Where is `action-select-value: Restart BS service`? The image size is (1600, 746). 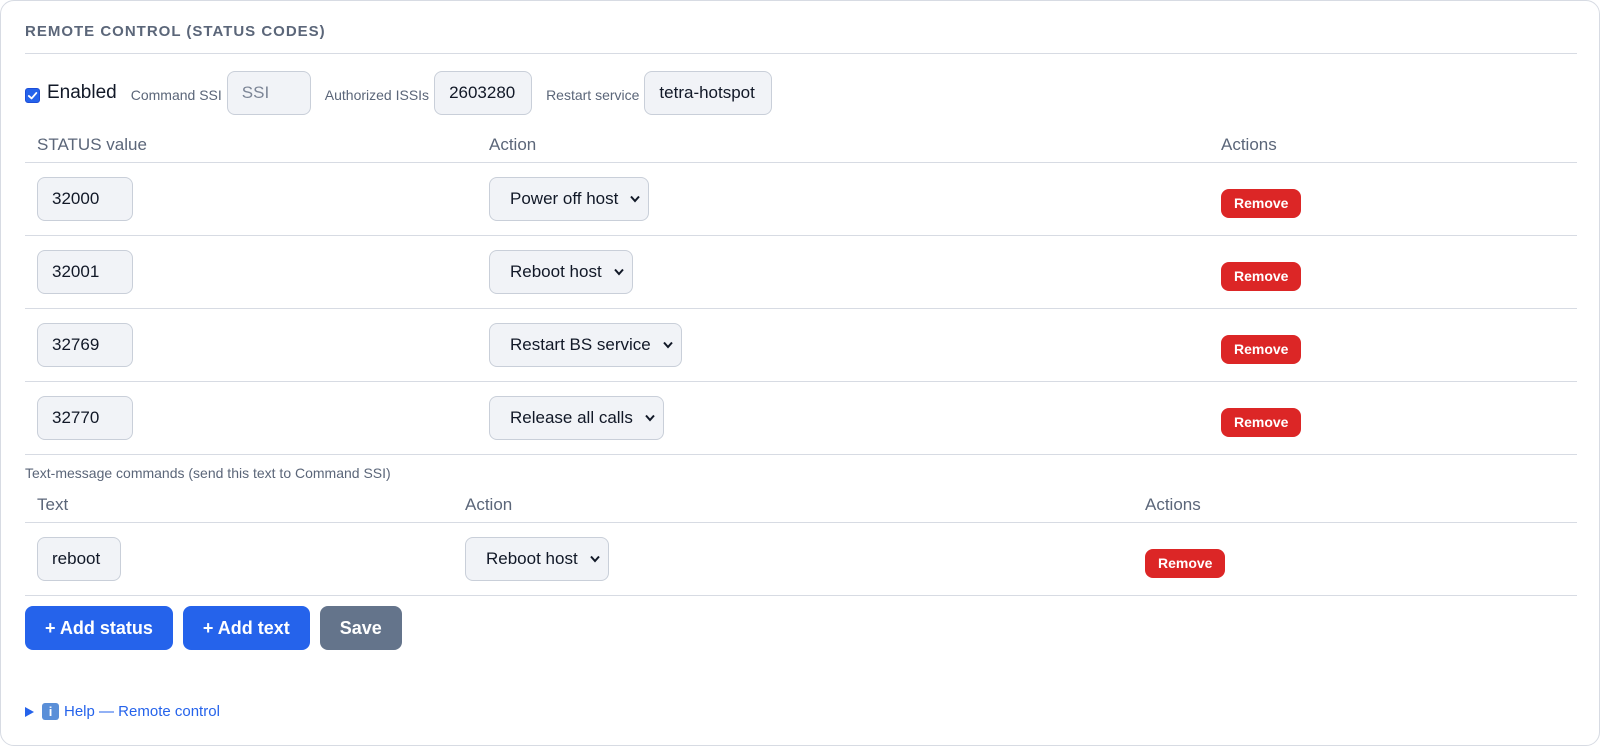 action-select-value: Restart BS service is located at coordinates (580, 344).